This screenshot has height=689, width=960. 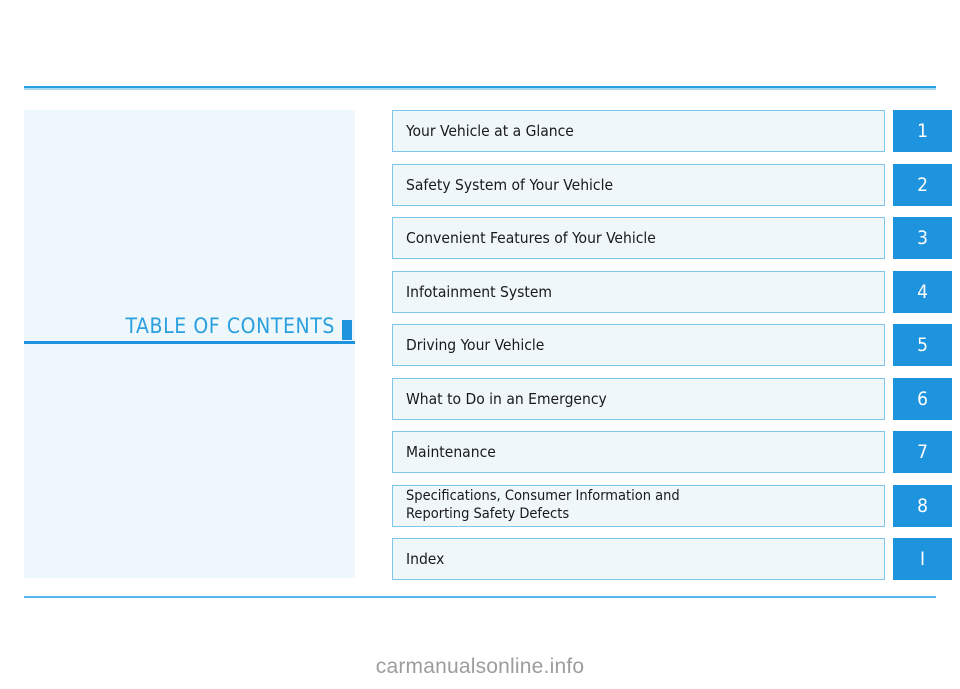 What do you see at coordinates (638, 559) in the screenshot?
I see `toc-chapter-box: Index` at bounding box center [638, 559].